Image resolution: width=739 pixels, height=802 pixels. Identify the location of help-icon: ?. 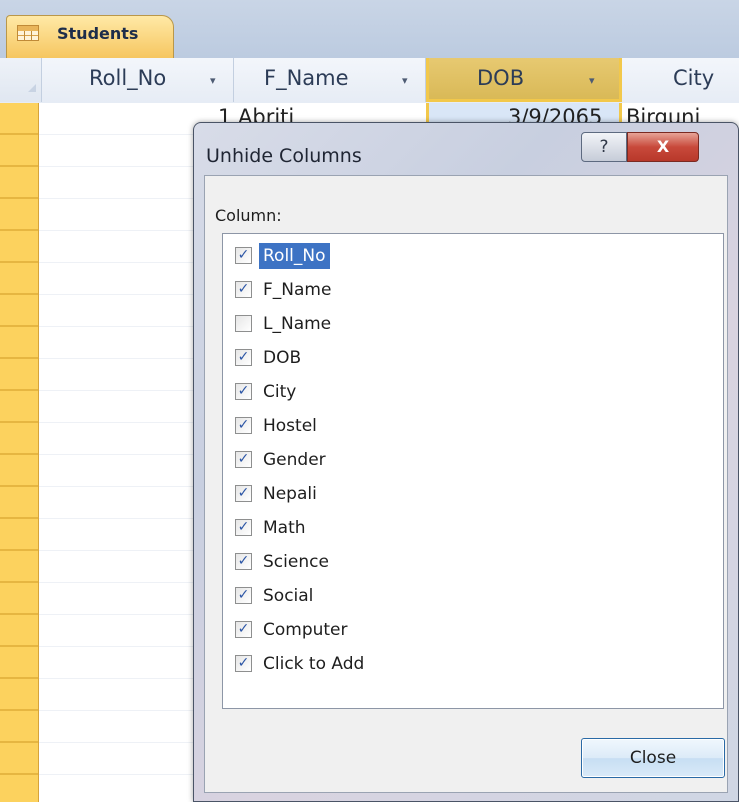
(604, 147).